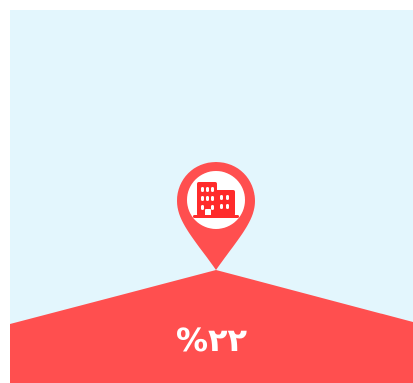 This screenshot has width=413, height=383. I want to click on location-pin-icon, so click(216, 216).